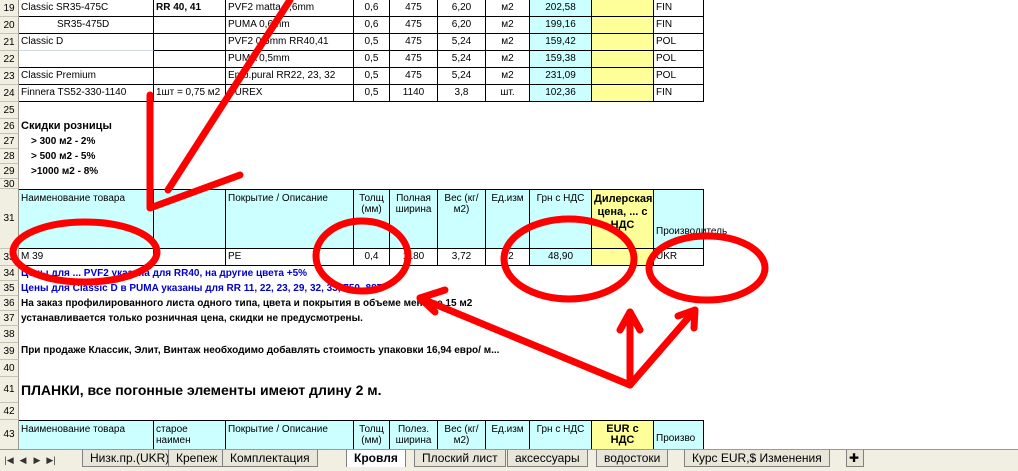 The image size is (1018, 471). I want to click on row-header: 21, so click(9, 42).